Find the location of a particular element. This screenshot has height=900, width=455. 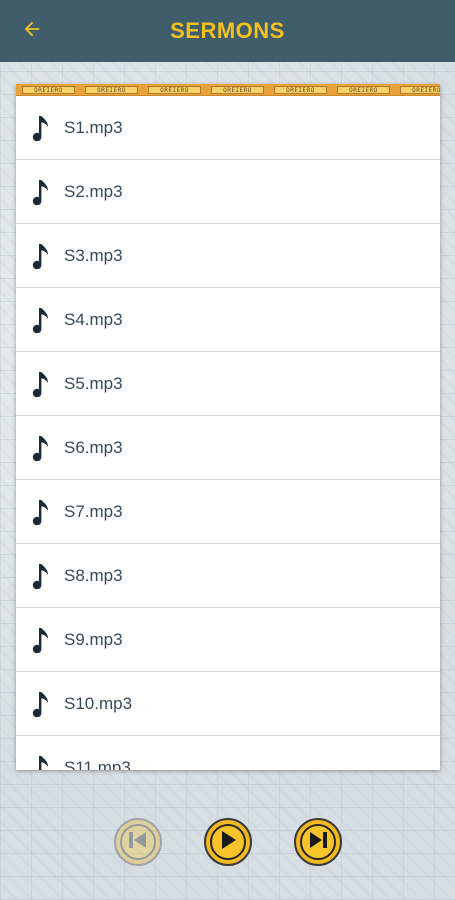

previous-button is located at coordinates (138, 842).